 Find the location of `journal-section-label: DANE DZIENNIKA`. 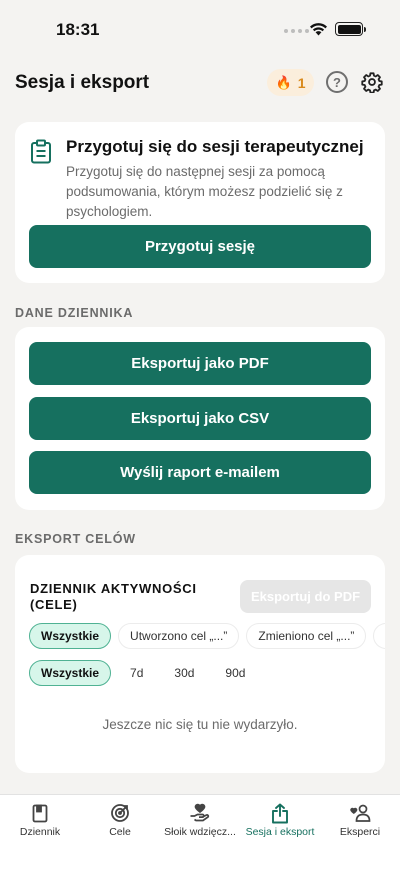

journal-section-label: DANE DZIENNIKA is located at coordinates (74, 313).